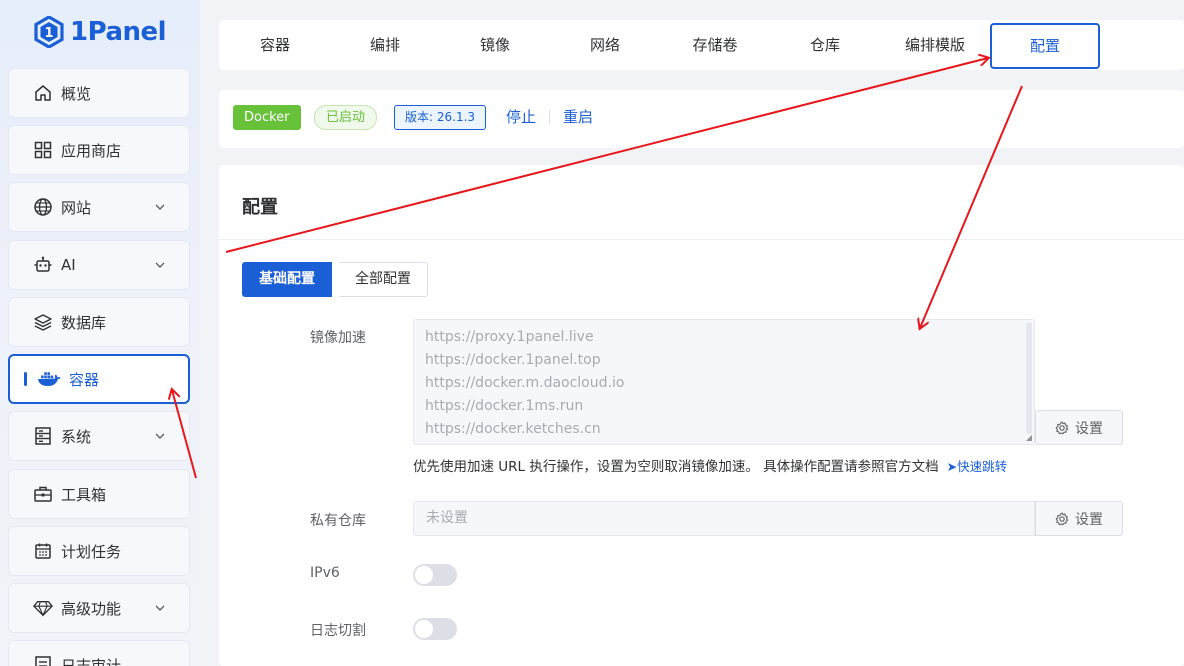 The height and width of the screenshot is (666, 1184). I want to click on sidebar-item-app-store: 应用商店, so click(99, 150).